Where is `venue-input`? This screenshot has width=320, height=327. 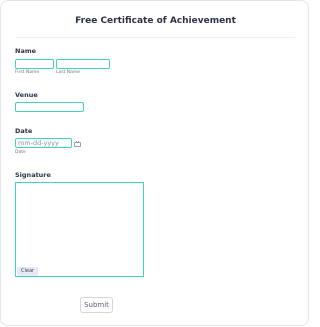 venue-input is located at coordinates (49, 107).